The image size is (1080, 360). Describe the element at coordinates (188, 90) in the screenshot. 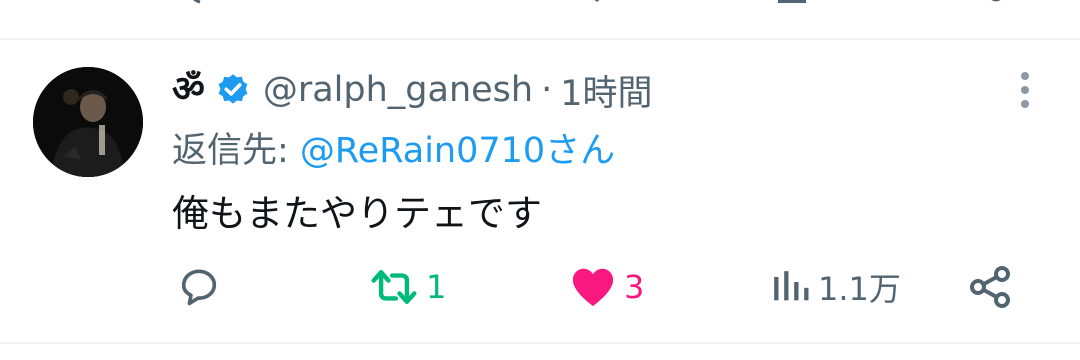

I see `display-name: ॐ` at that location.